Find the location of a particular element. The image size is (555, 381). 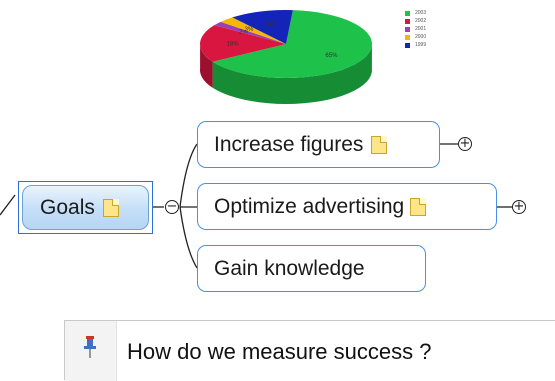

branch-topic-optimize-advertising: Optimize advertising is located at coordinates (347, 206).